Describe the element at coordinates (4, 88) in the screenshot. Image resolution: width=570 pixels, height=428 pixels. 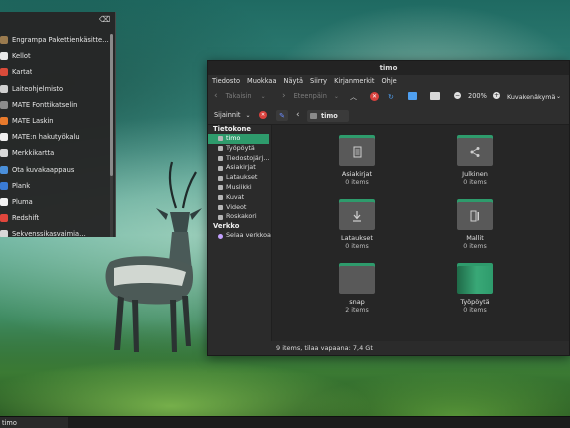
I see `firmware-icon` at that location.